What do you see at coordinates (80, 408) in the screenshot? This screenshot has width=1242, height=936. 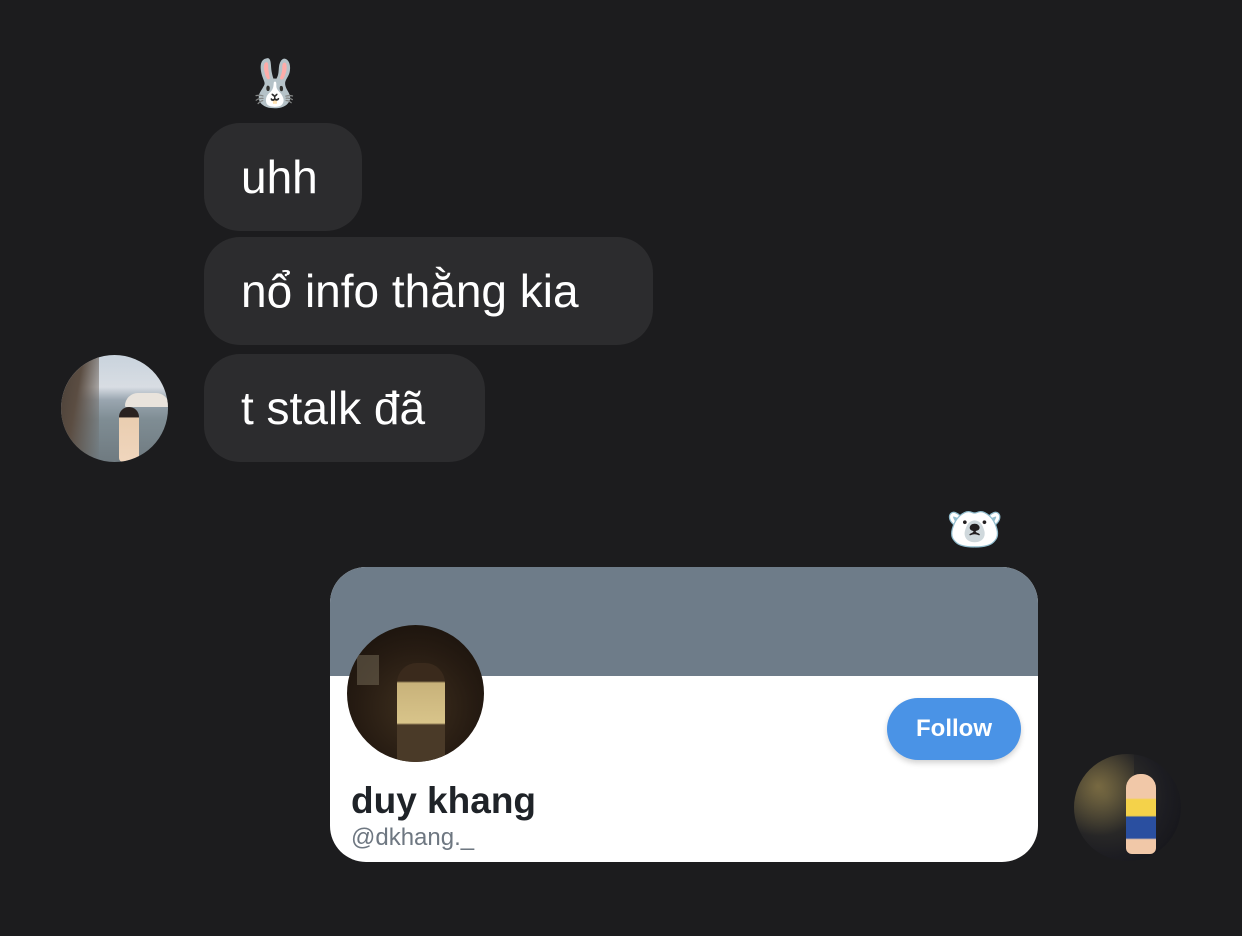 I see `avatar-photo-tree` at bounding box center [80, 408].